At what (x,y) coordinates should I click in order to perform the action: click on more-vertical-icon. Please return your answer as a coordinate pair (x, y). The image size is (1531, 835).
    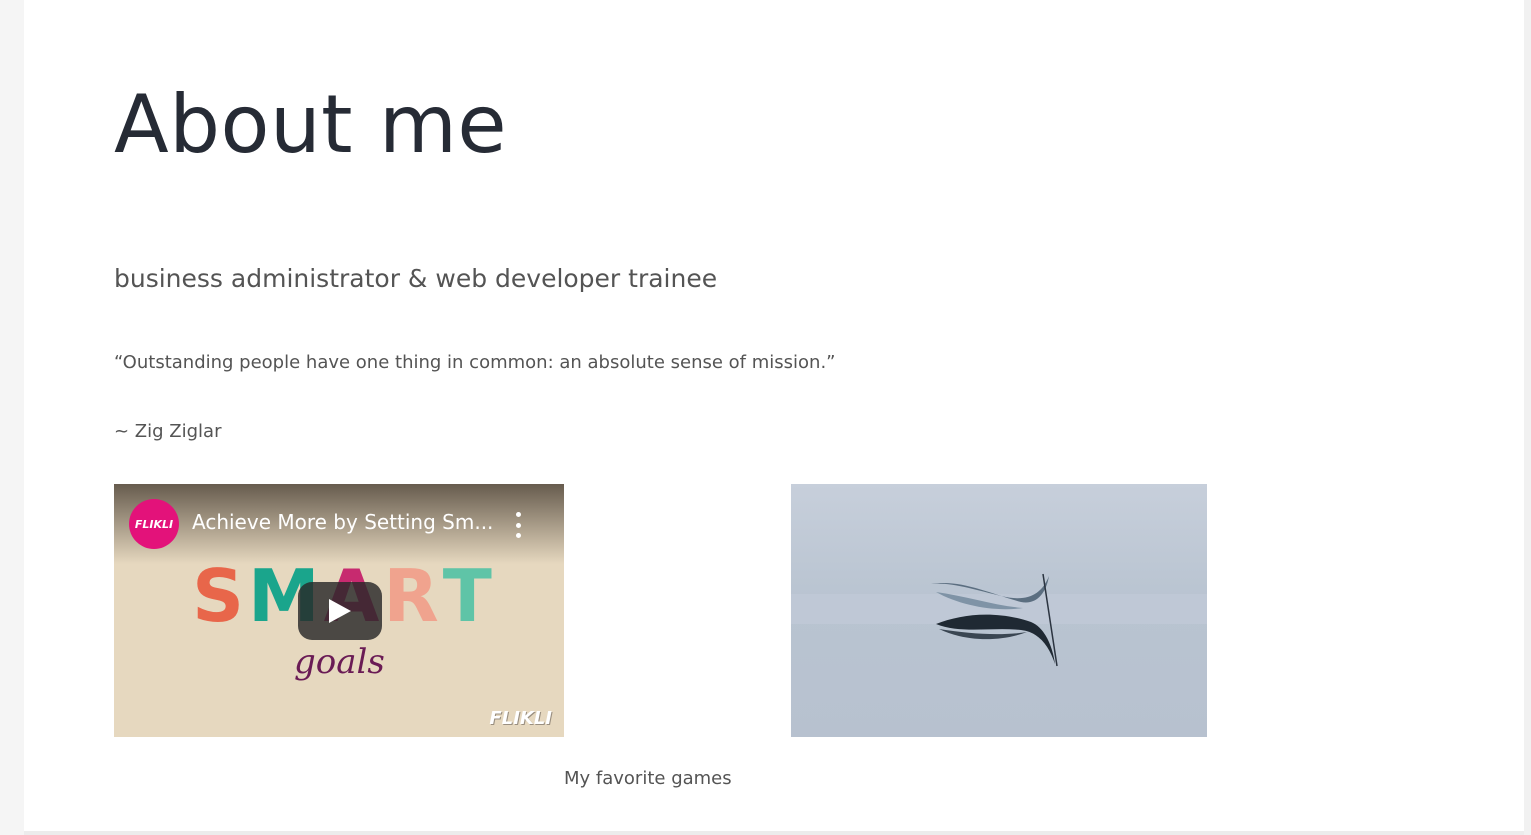
    Looking at the image, I should click on (518, 525).